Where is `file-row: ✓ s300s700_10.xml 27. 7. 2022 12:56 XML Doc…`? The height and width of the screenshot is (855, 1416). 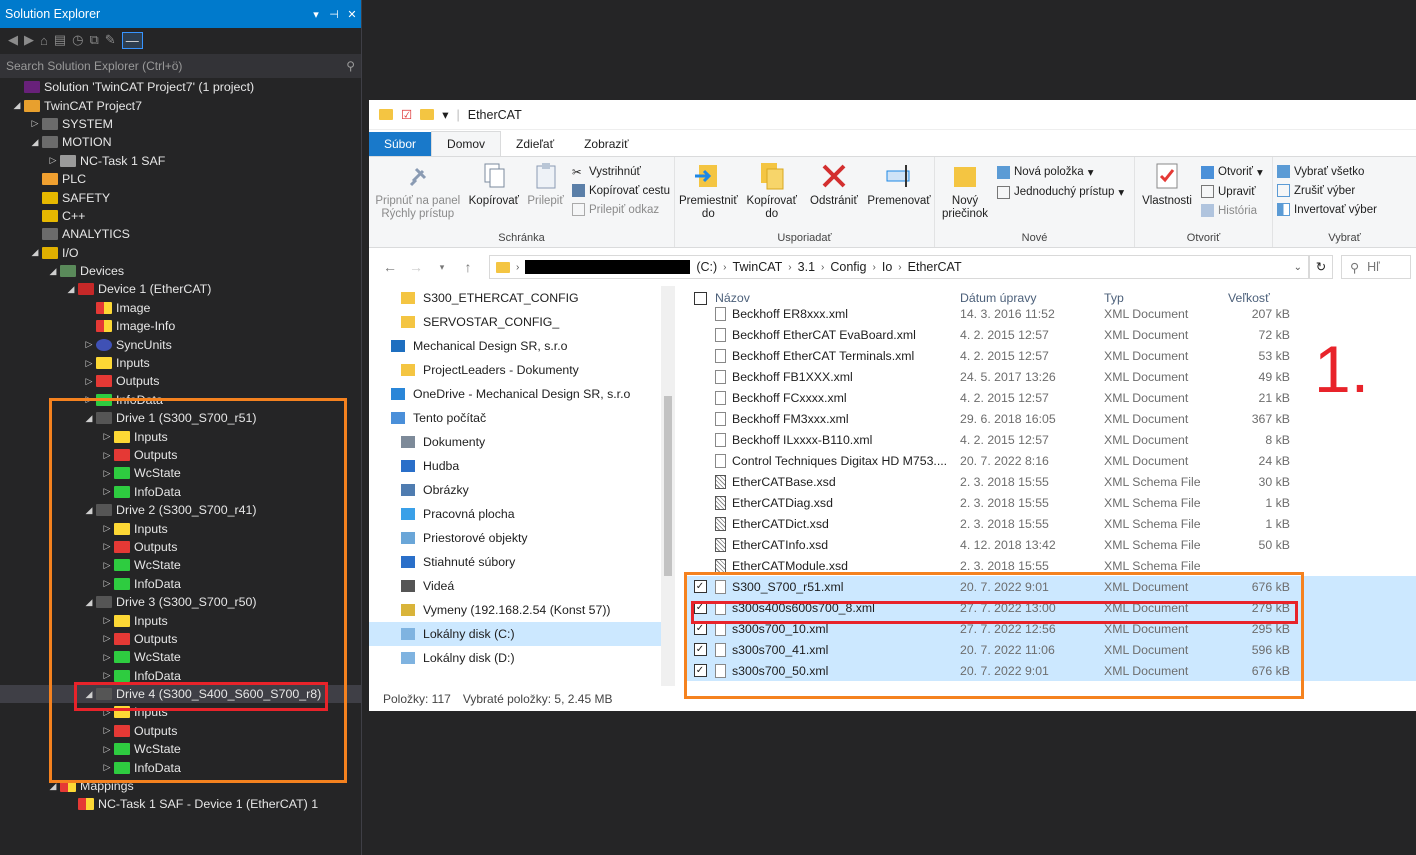
file-row: ✓ s300s700_10.xml 27. 7. 2022 12:56 XML Doc… is located at coordinates (1050, 628).